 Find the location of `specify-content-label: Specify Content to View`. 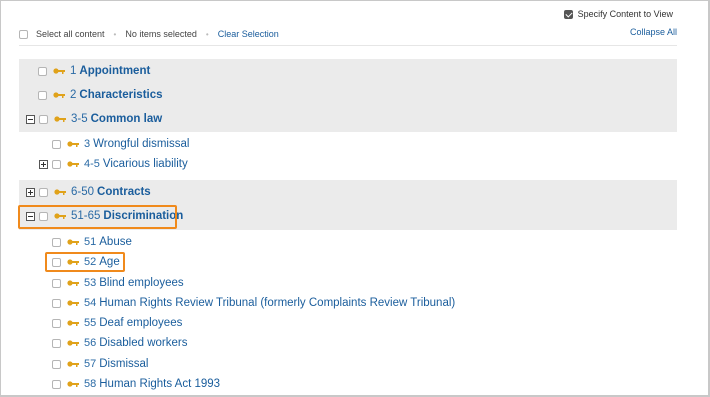

specify-content-label: Specify Content to View is located at coordinates (625, 14).